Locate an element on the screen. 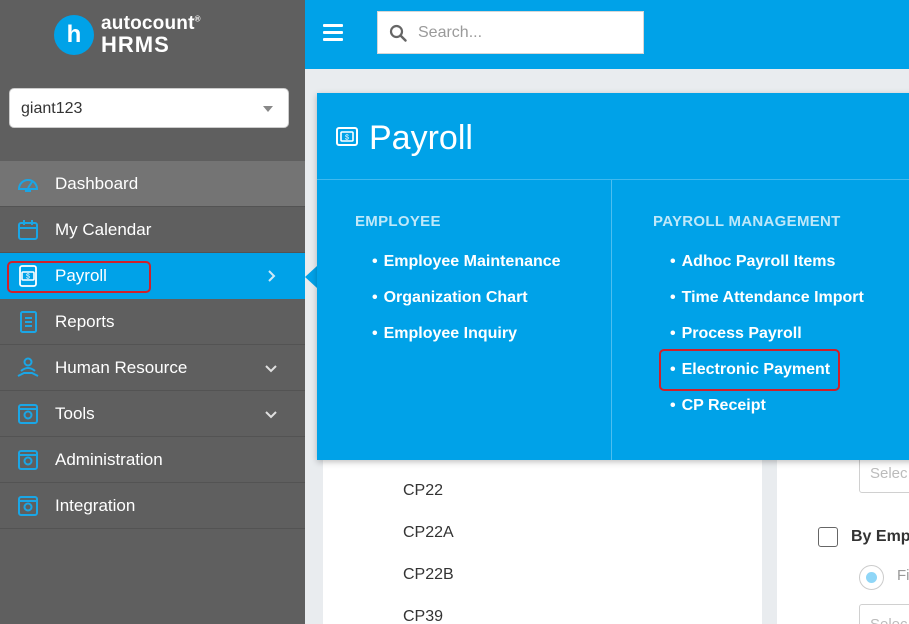 The width and height of the screenshot is (909, 624). payroll-management-section-heading: PAYROLL MANAGEMENT is located at coordinates (747, 221).